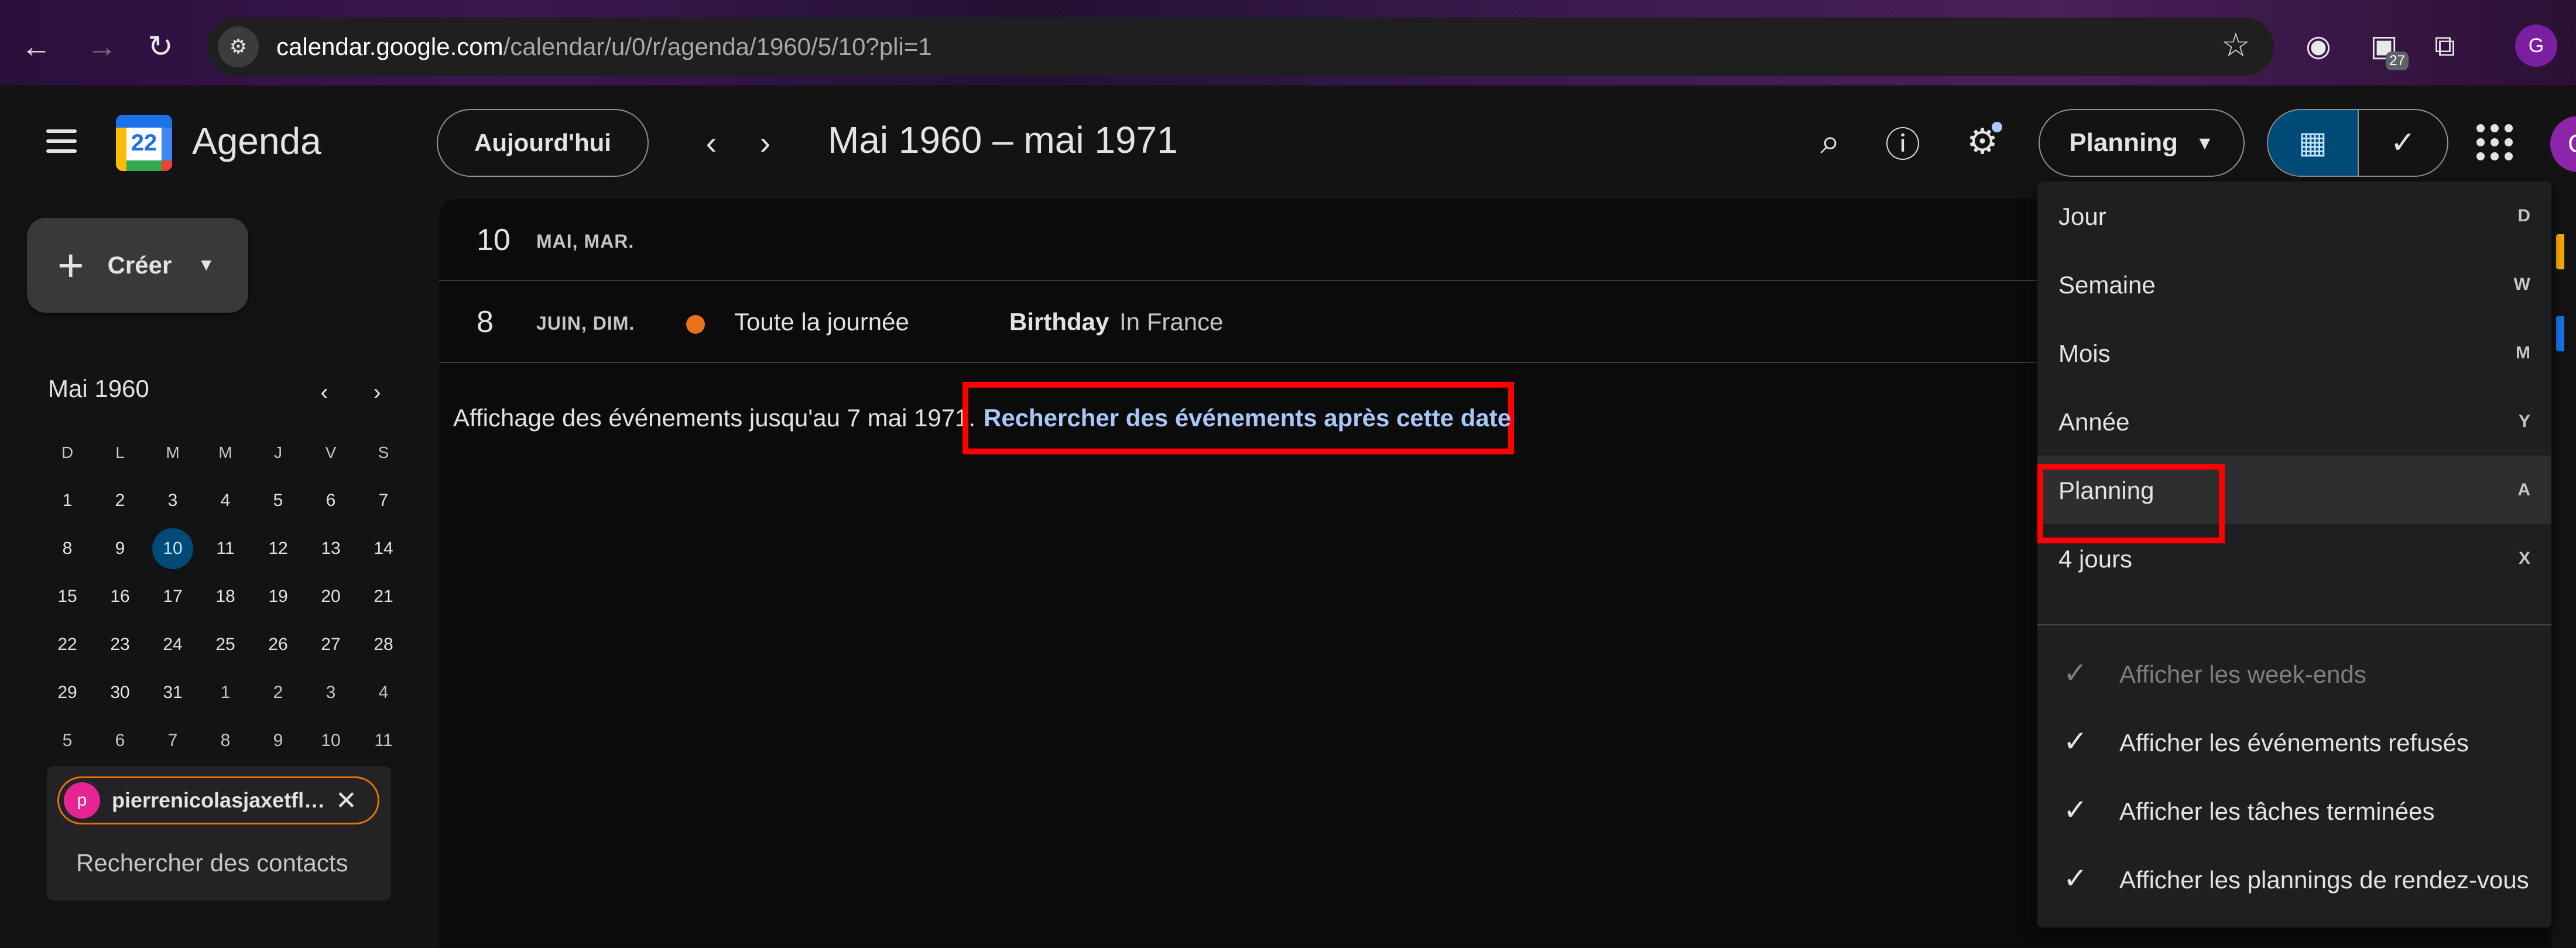 The image size is (2576, 948). What do you see at coordinates (383, 549) in the screenshot?
I see `mini-calendar-day: 14` at bounding box center [383, 549].